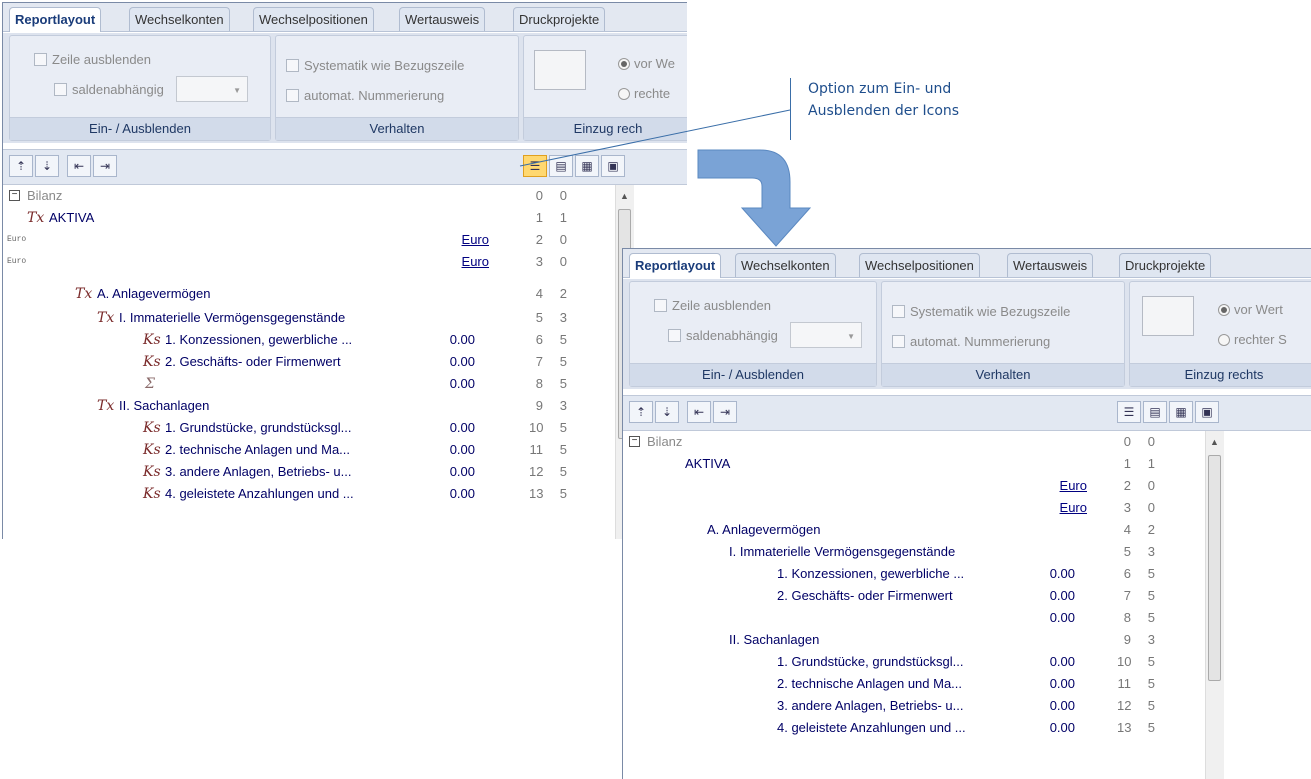  What do you see at coordinates (923, 530) in the screenshot?
I see `tree-row: A. Anlagevermögen 42` at bounding box center [923, 530].